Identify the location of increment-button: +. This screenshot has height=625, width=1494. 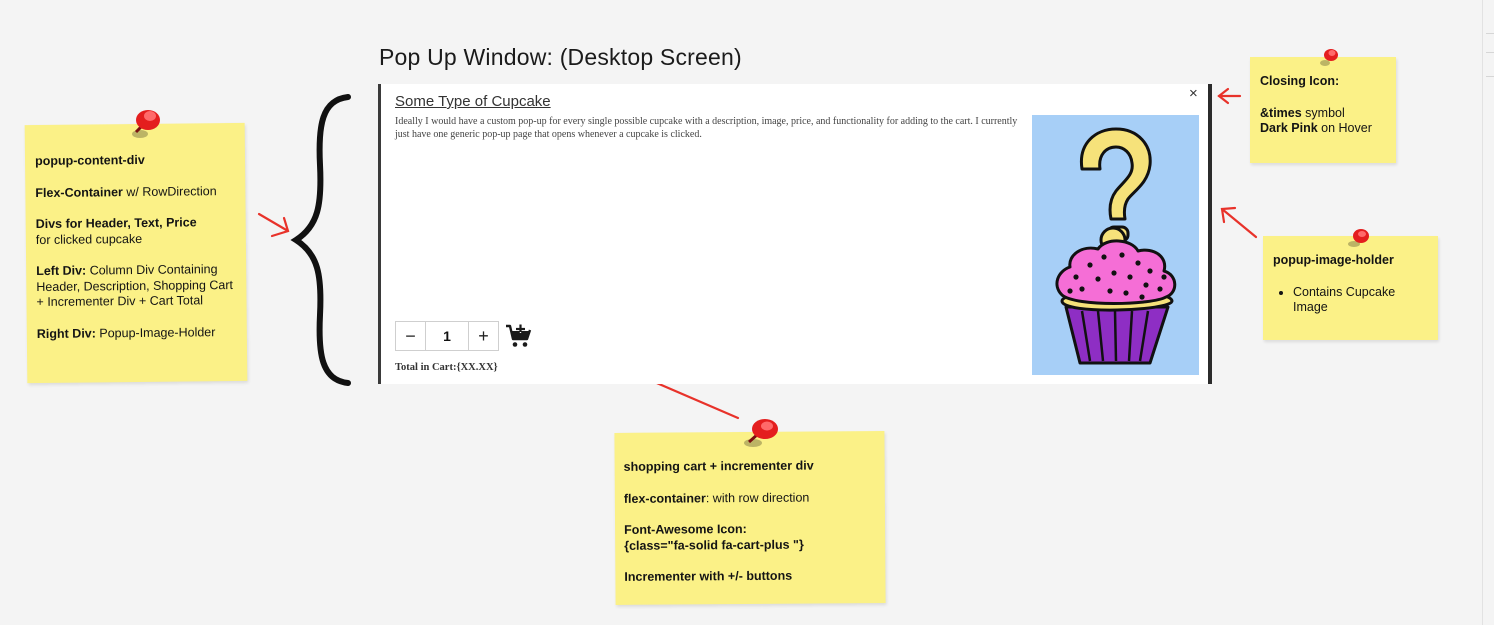
(483, 336).